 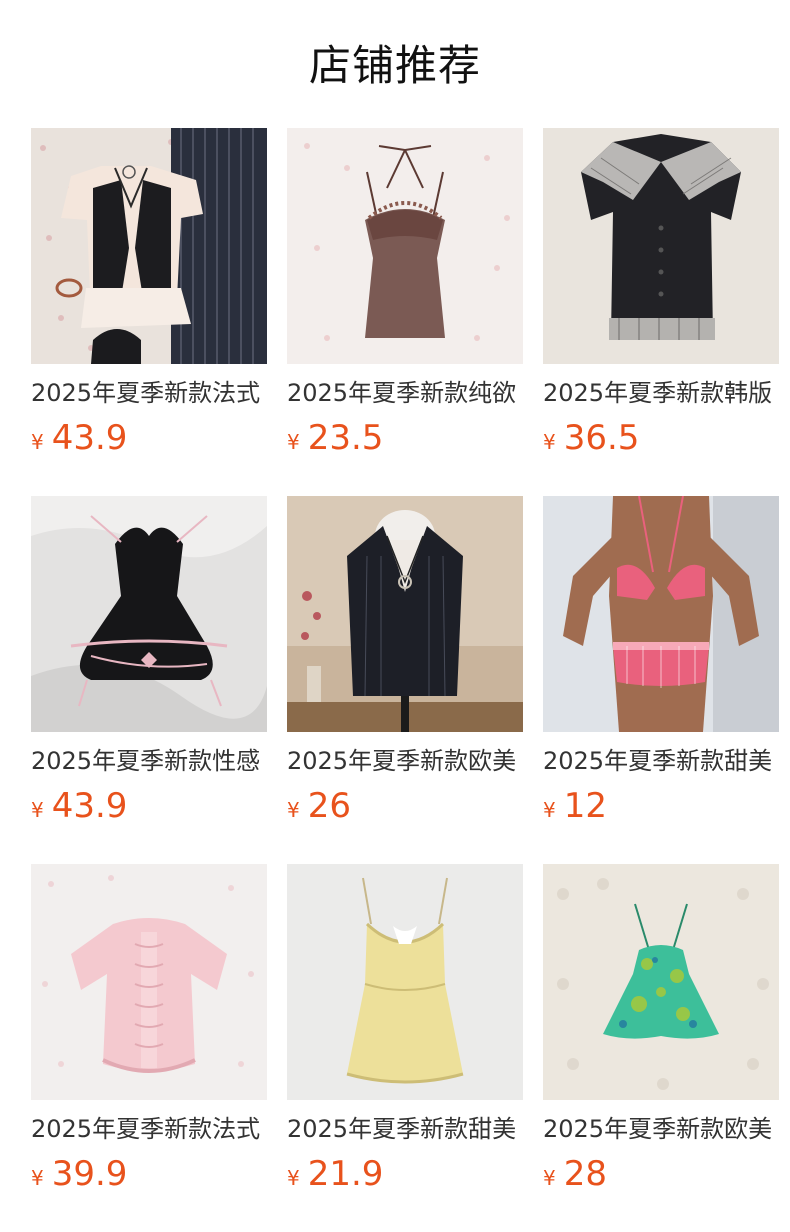 I want to click on product-card: 2025年夏季新款欧美 ¥28, so click(x=661, y=1048).